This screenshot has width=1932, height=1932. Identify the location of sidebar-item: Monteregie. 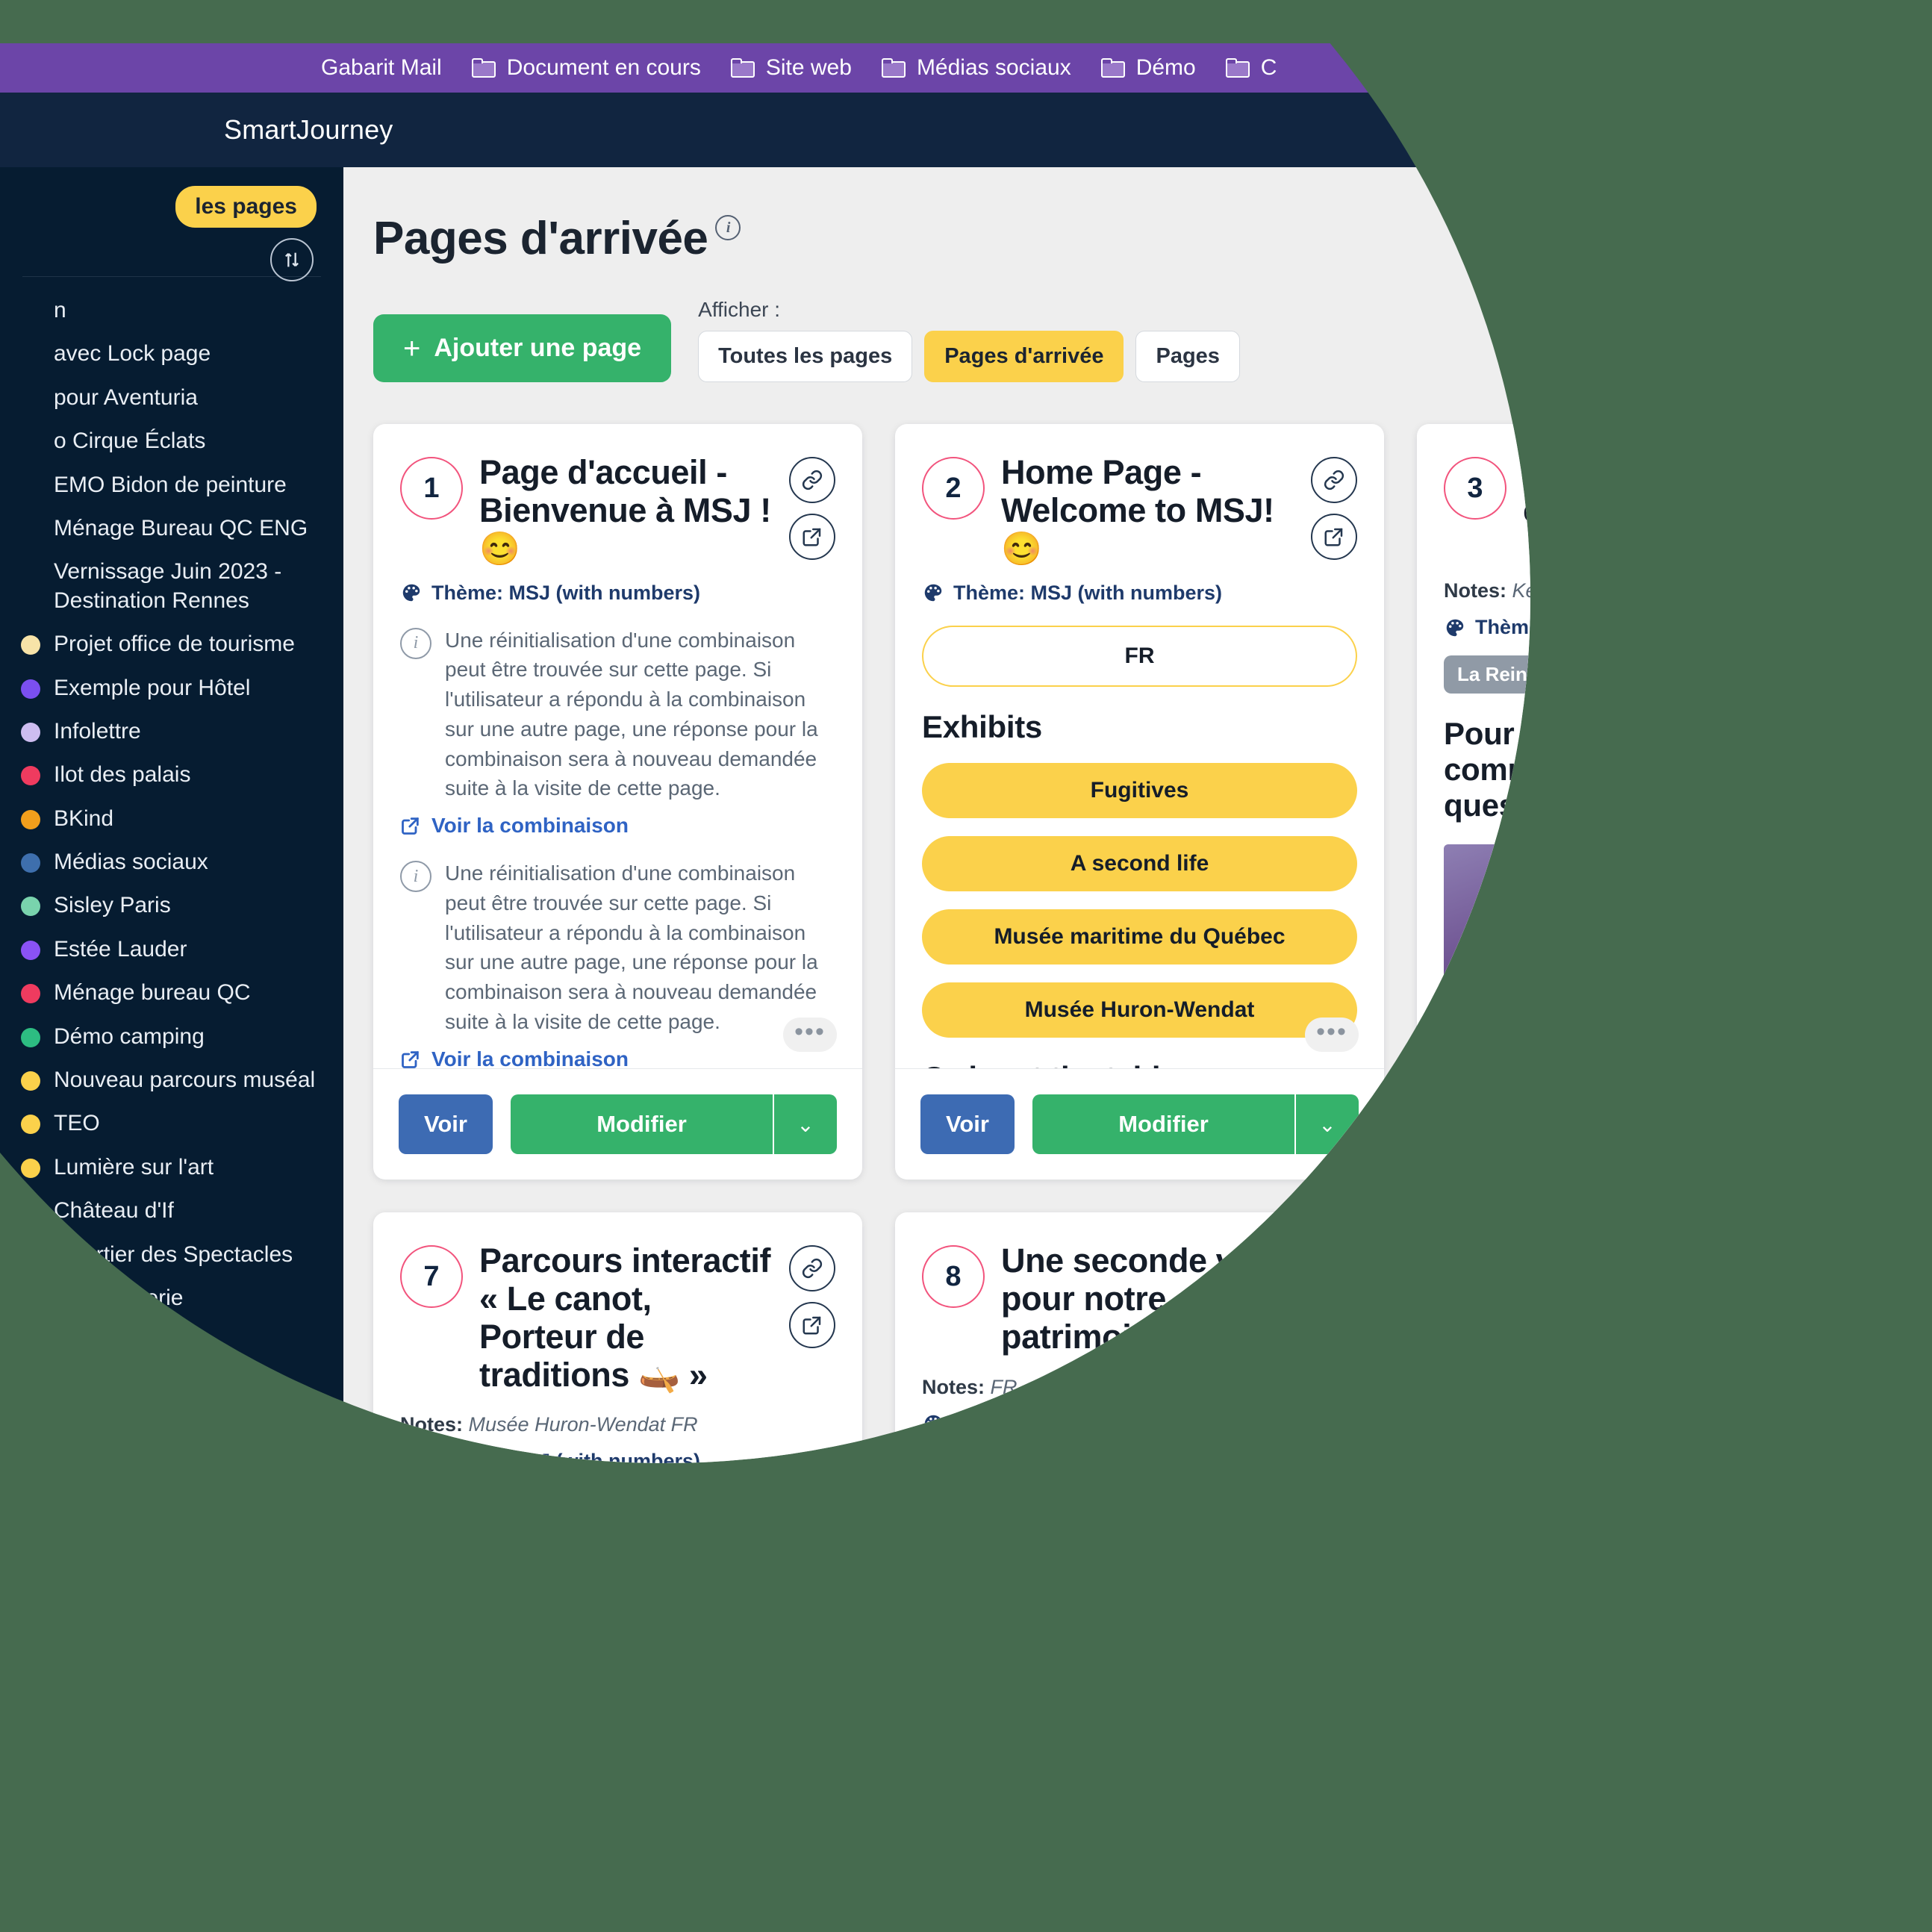
(172, 1342).